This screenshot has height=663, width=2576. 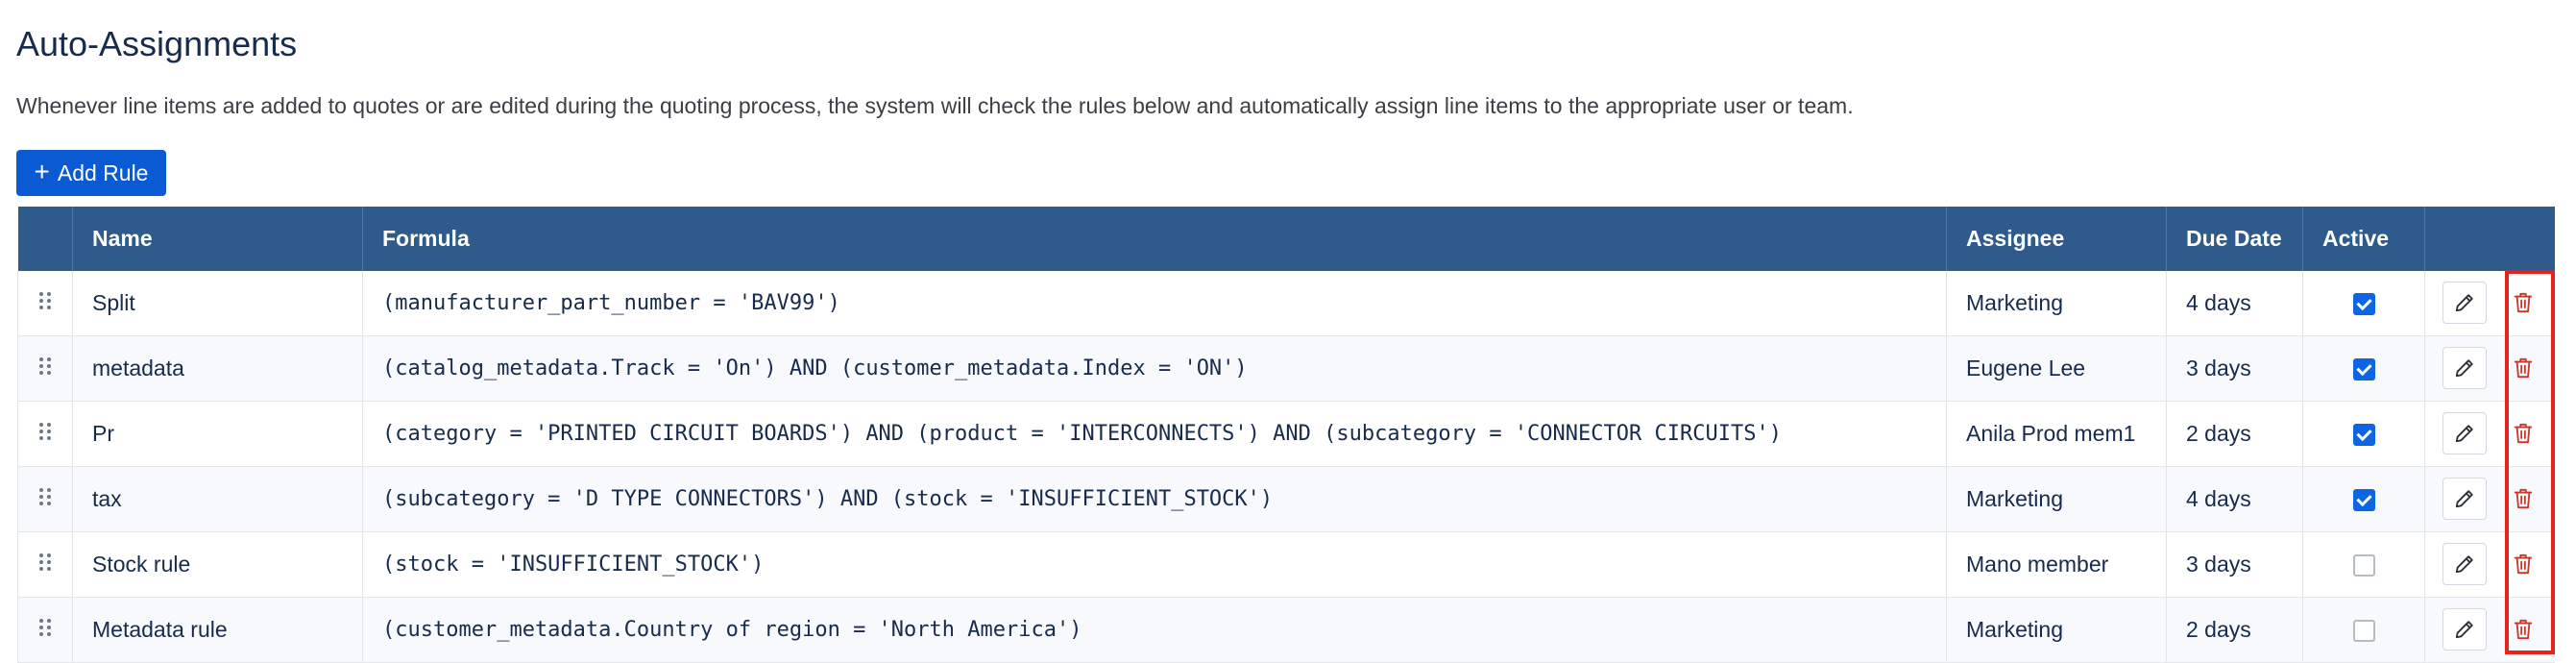 I want to click on rule-name: Pr, so click(x=217, y=434).